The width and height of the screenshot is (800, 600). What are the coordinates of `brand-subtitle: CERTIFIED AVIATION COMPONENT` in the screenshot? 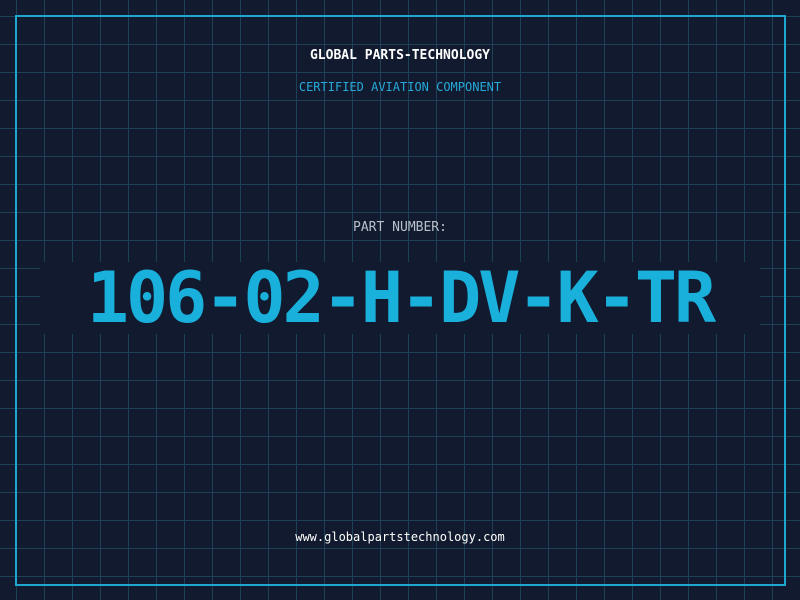 It's located at (400, 87).